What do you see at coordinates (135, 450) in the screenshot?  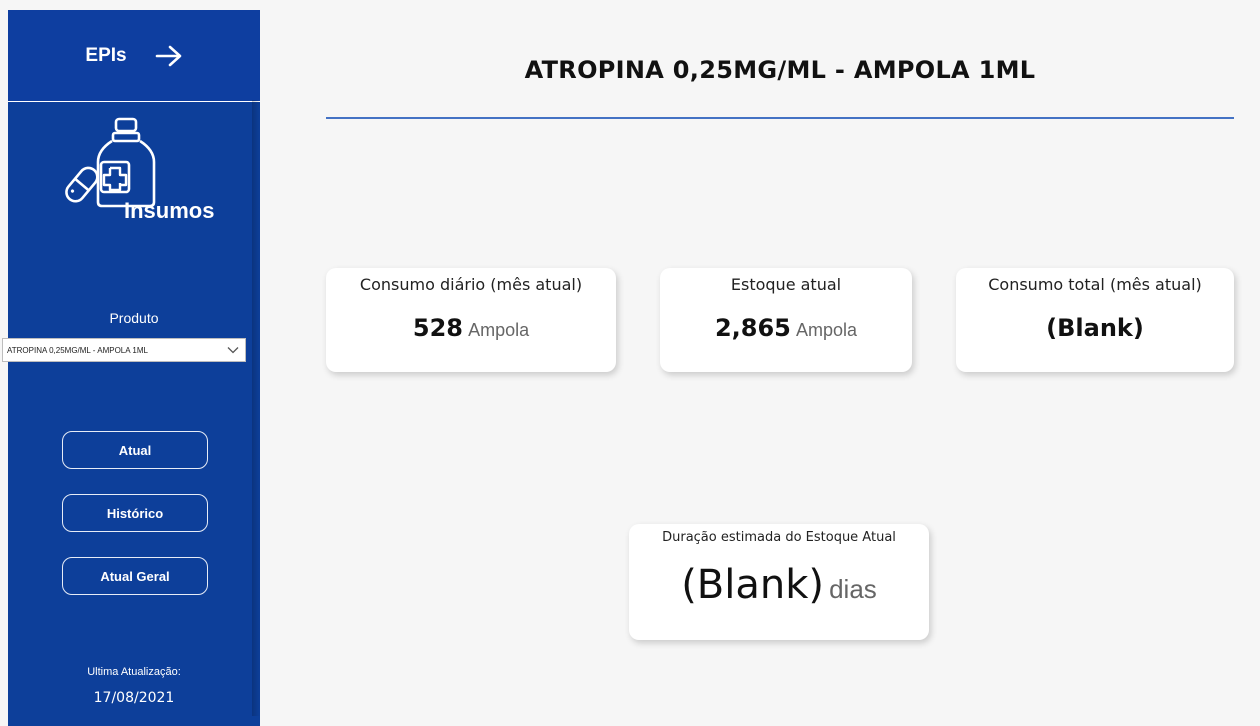 I see `atual-button: Atual` at bounding box center [135, 450].